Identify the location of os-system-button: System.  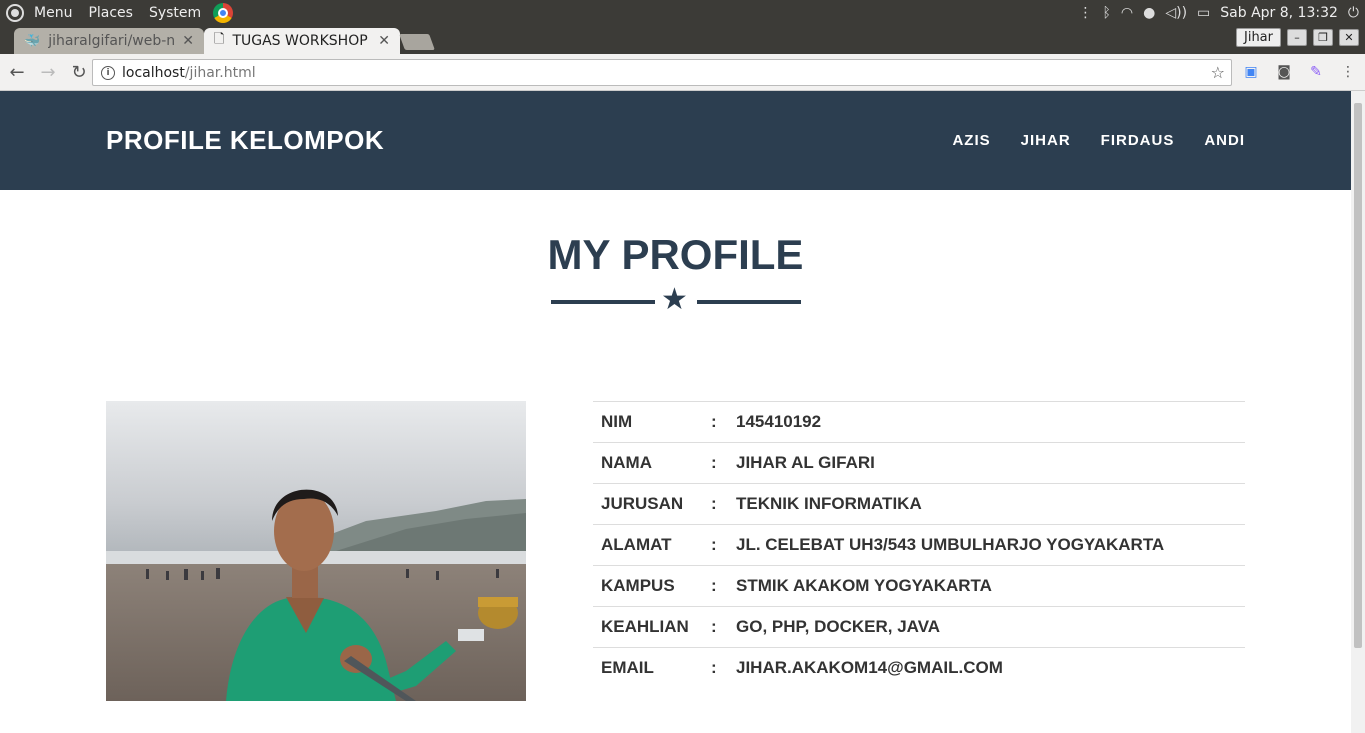
(175, 13).